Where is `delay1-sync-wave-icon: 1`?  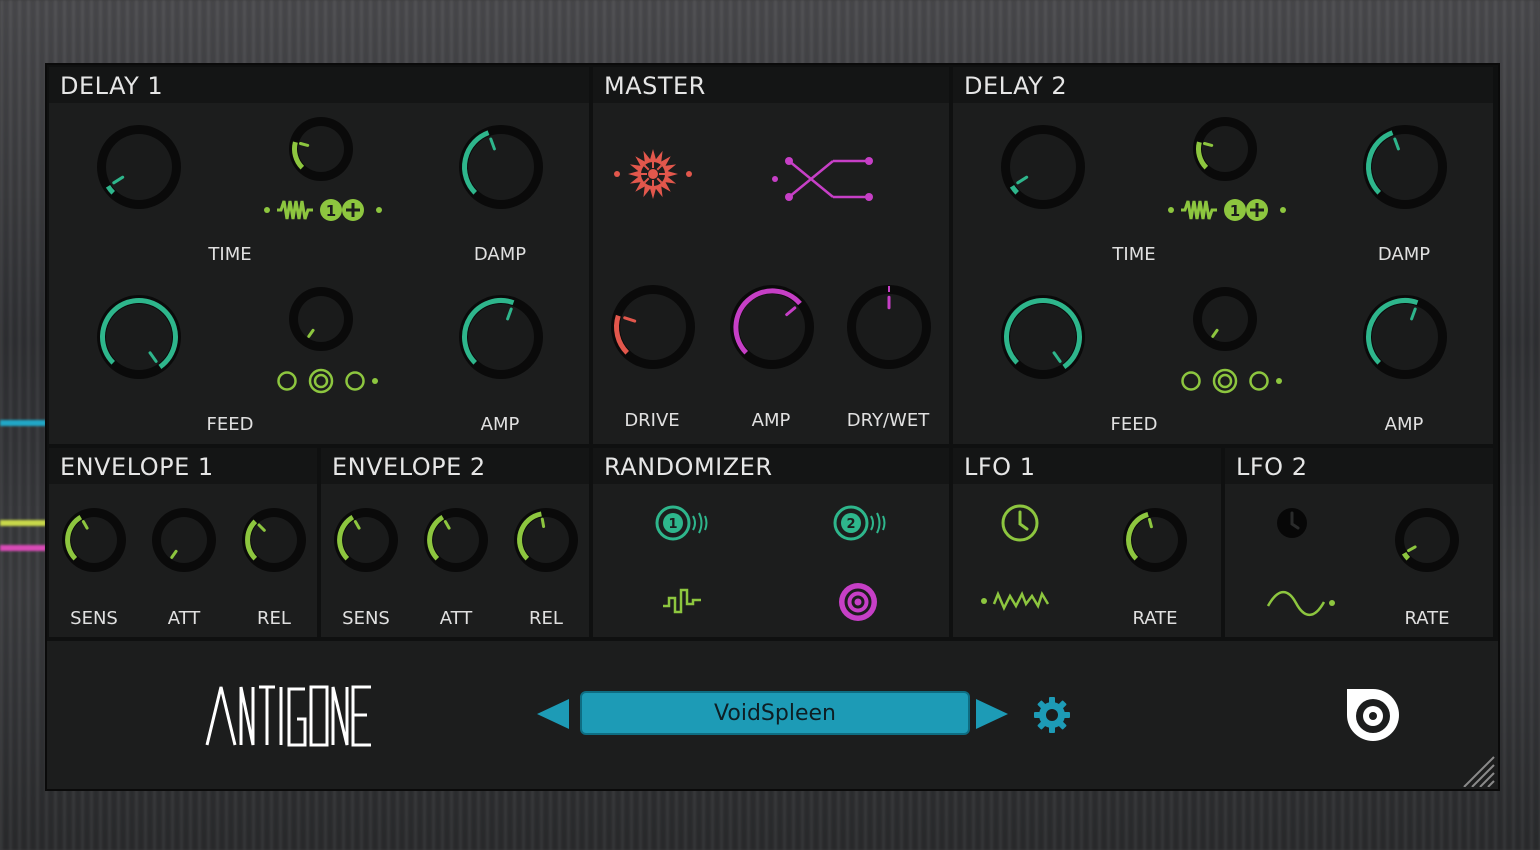
delay1-sync-wave-icon: 1 is located at coordinates (323, 212).